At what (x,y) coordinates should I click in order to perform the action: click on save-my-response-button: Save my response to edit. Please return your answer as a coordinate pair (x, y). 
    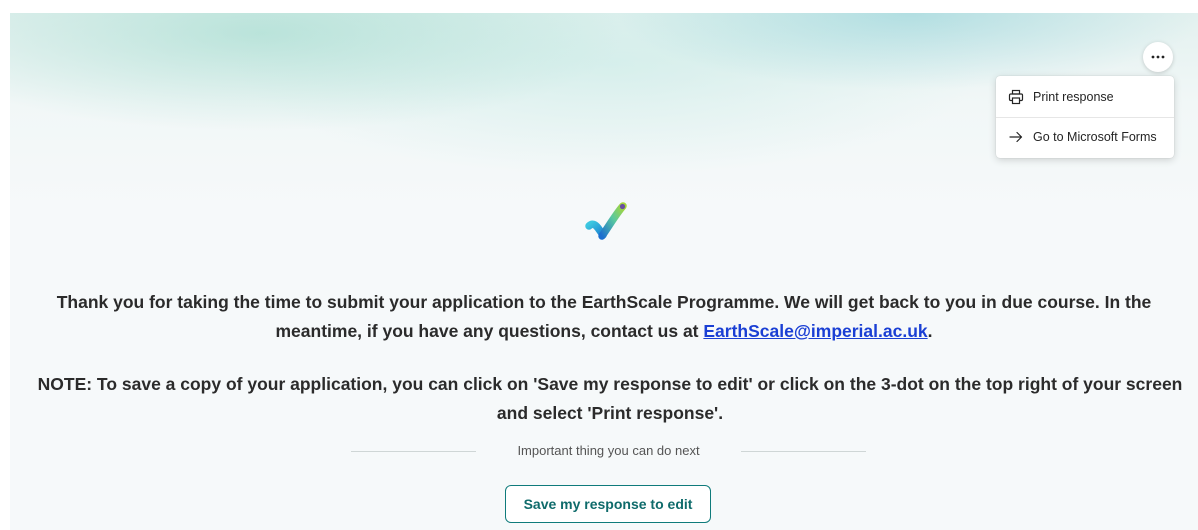
    Looking at the image, I should click on (608, 504).